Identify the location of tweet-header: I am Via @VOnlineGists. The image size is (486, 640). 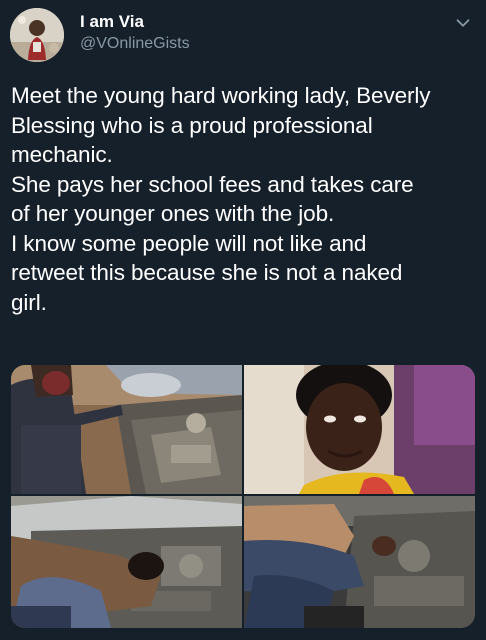
(243, 36).